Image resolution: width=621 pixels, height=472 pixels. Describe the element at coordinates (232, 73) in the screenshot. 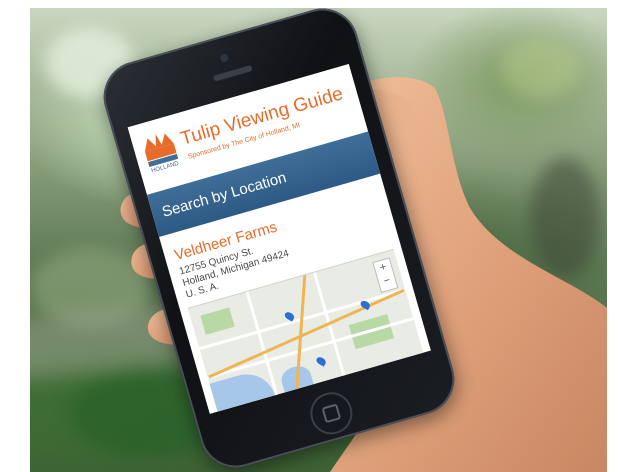

I see `earpiece-speaker` at that location.